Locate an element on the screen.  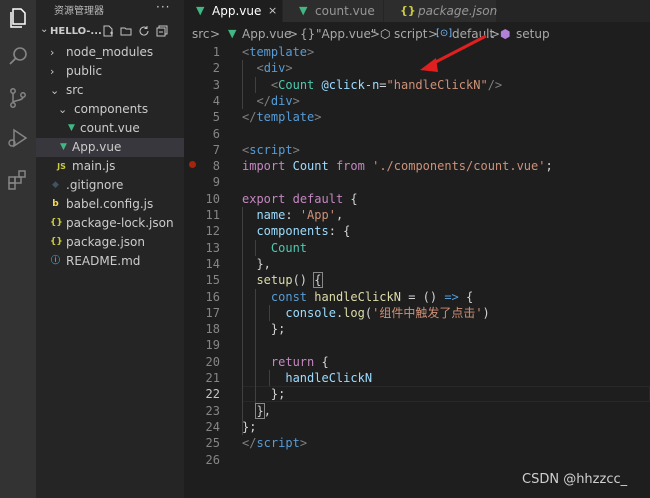
info-file-icon: ⓘ is located at coordinates (55, 261).